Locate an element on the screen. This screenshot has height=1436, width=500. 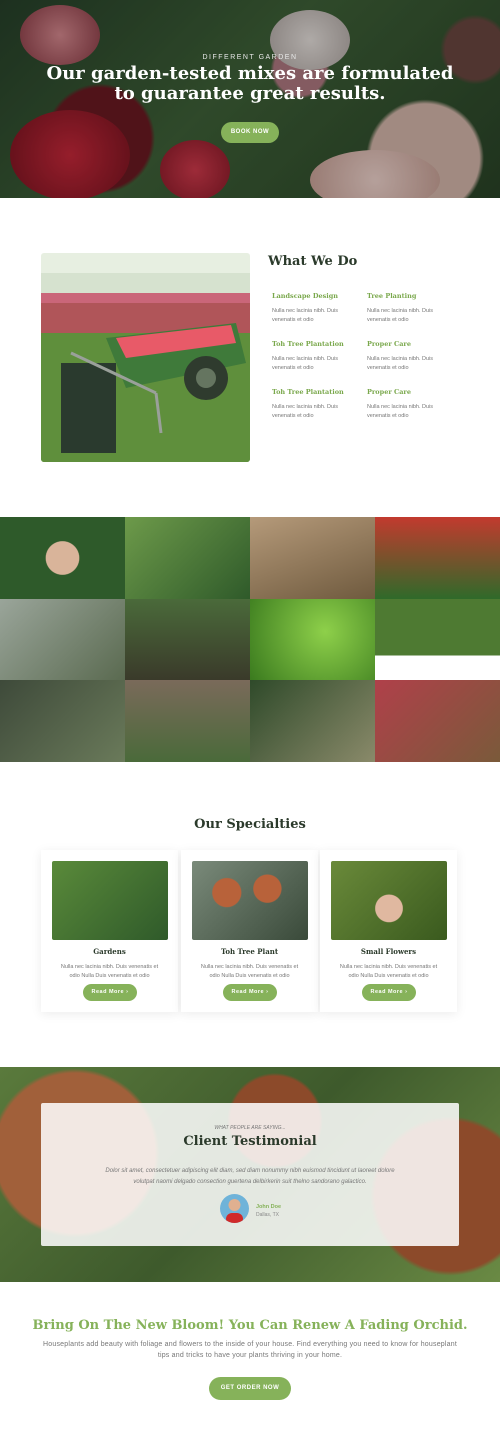
wheelbarrow-illustration is located at coordinates (145, 367).